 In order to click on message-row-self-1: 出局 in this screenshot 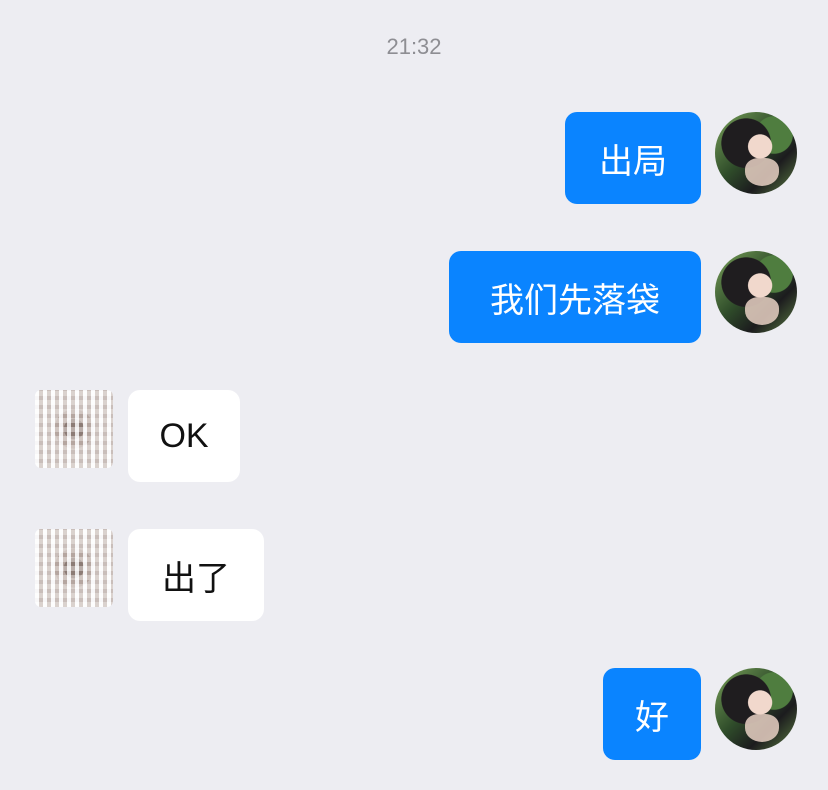, I will do `click(414, 159)`.